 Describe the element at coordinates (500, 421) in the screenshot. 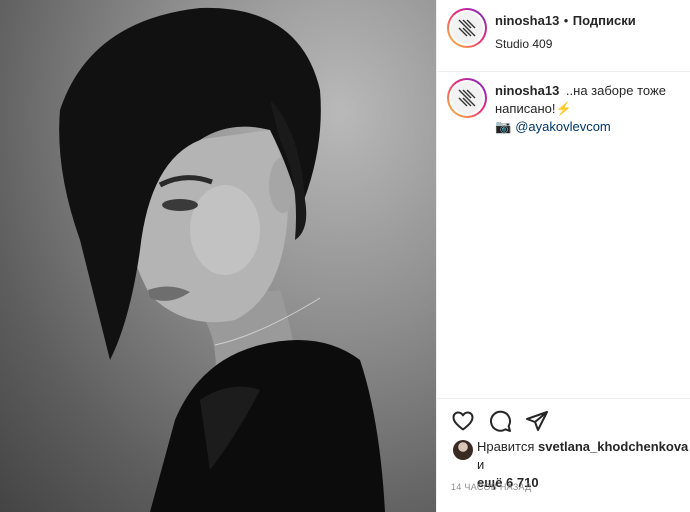

I see `comment-icon` at that location.